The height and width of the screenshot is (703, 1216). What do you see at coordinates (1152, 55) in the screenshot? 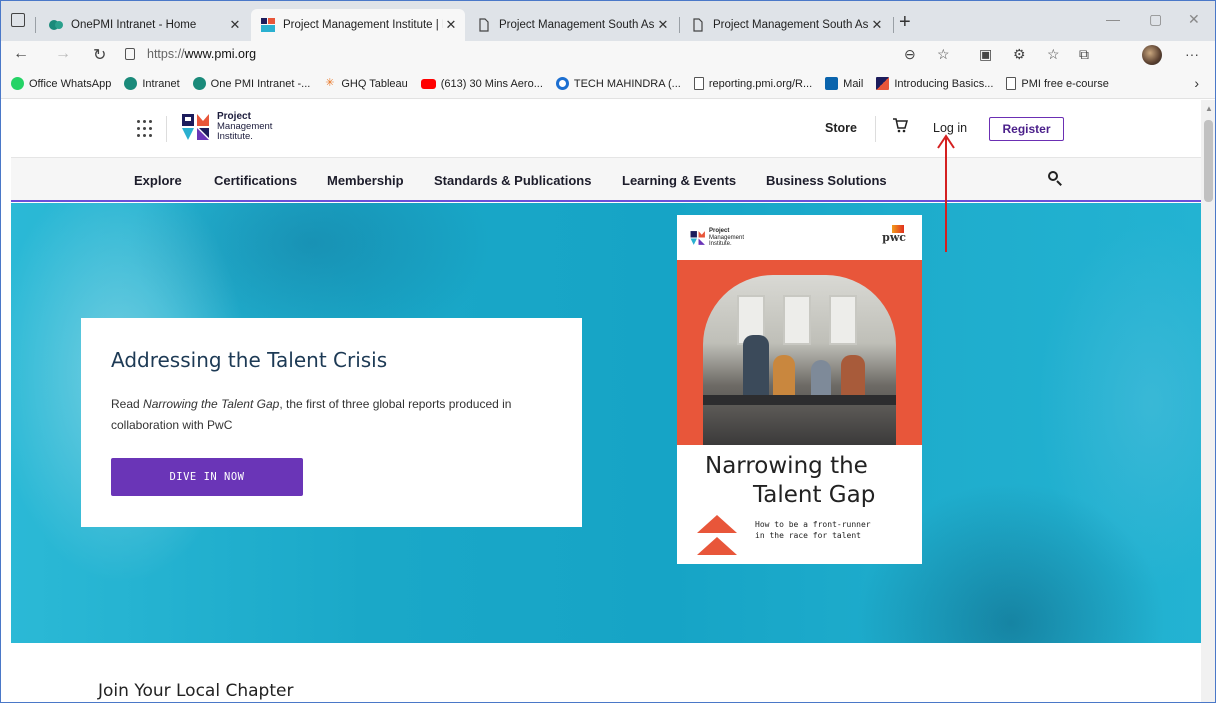
I see `profile-avatar` at bounding box center [1152, 55].